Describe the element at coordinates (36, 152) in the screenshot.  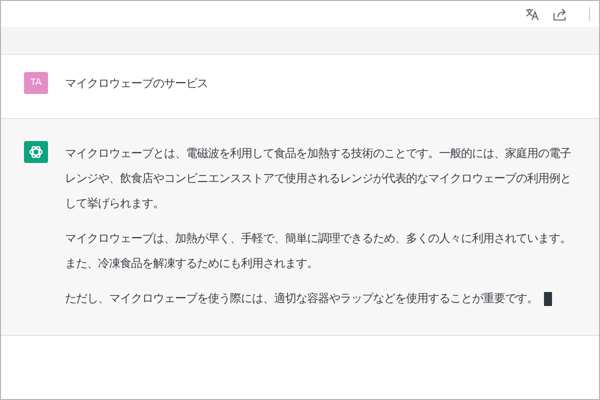
I see `assistant-logo-icon` at that location.